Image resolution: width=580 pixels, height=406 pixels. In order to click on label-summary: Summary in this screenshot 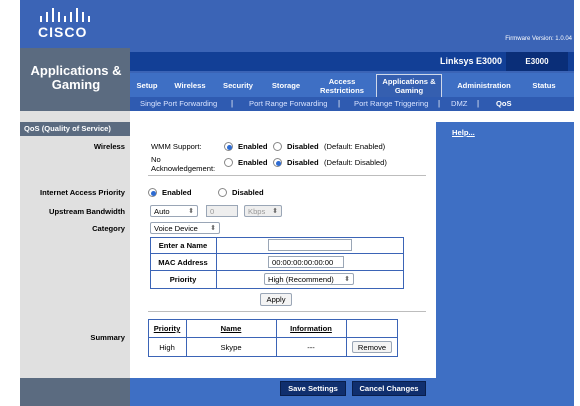, I will do `click(107, 337)`.